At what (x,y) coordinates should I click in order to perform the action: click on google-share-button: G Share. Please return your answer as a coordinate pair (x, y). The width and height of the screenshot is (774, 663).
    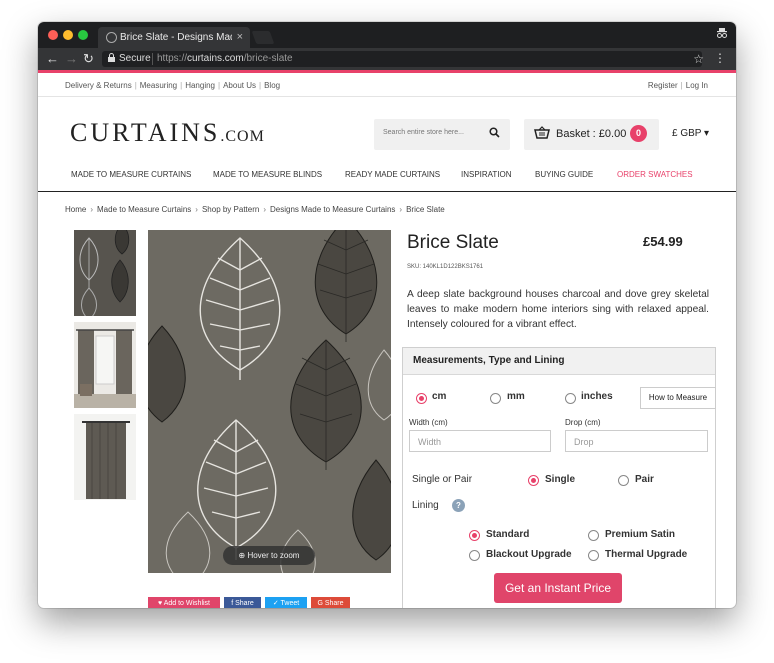
    Looking at the image, I should click on (330, 602).